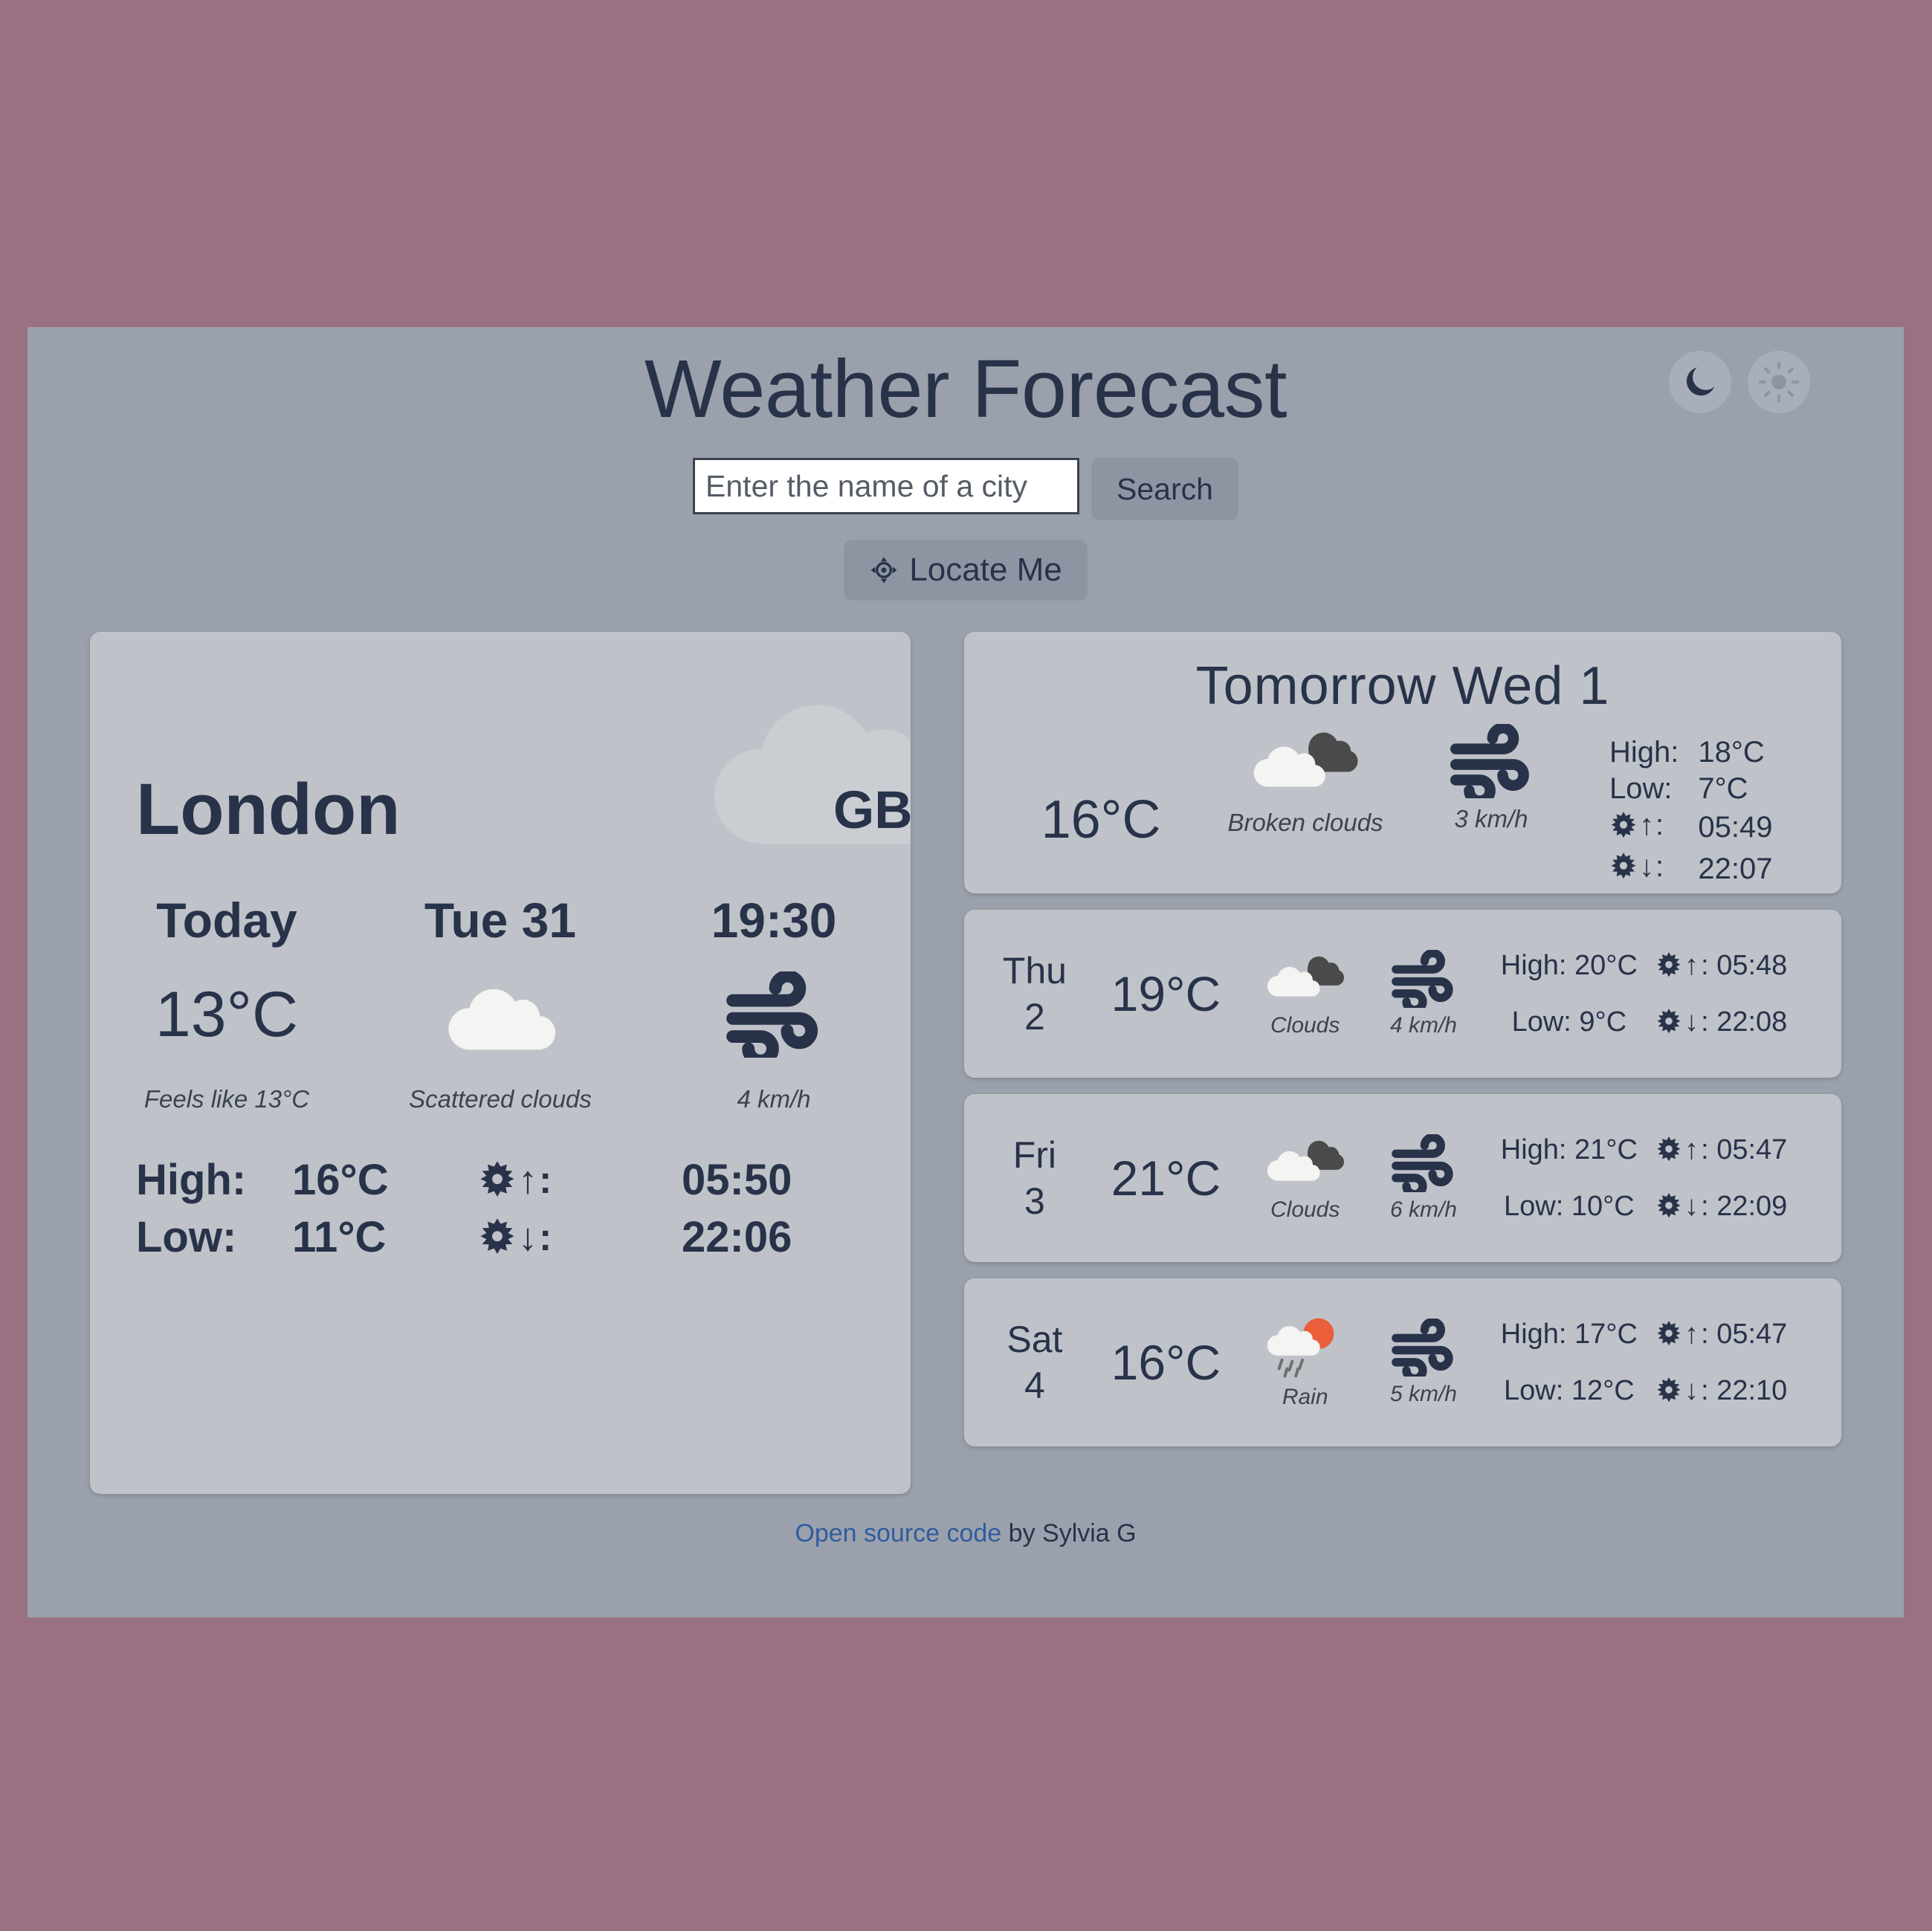  I want to click on city-name: London, so click(269, 809).